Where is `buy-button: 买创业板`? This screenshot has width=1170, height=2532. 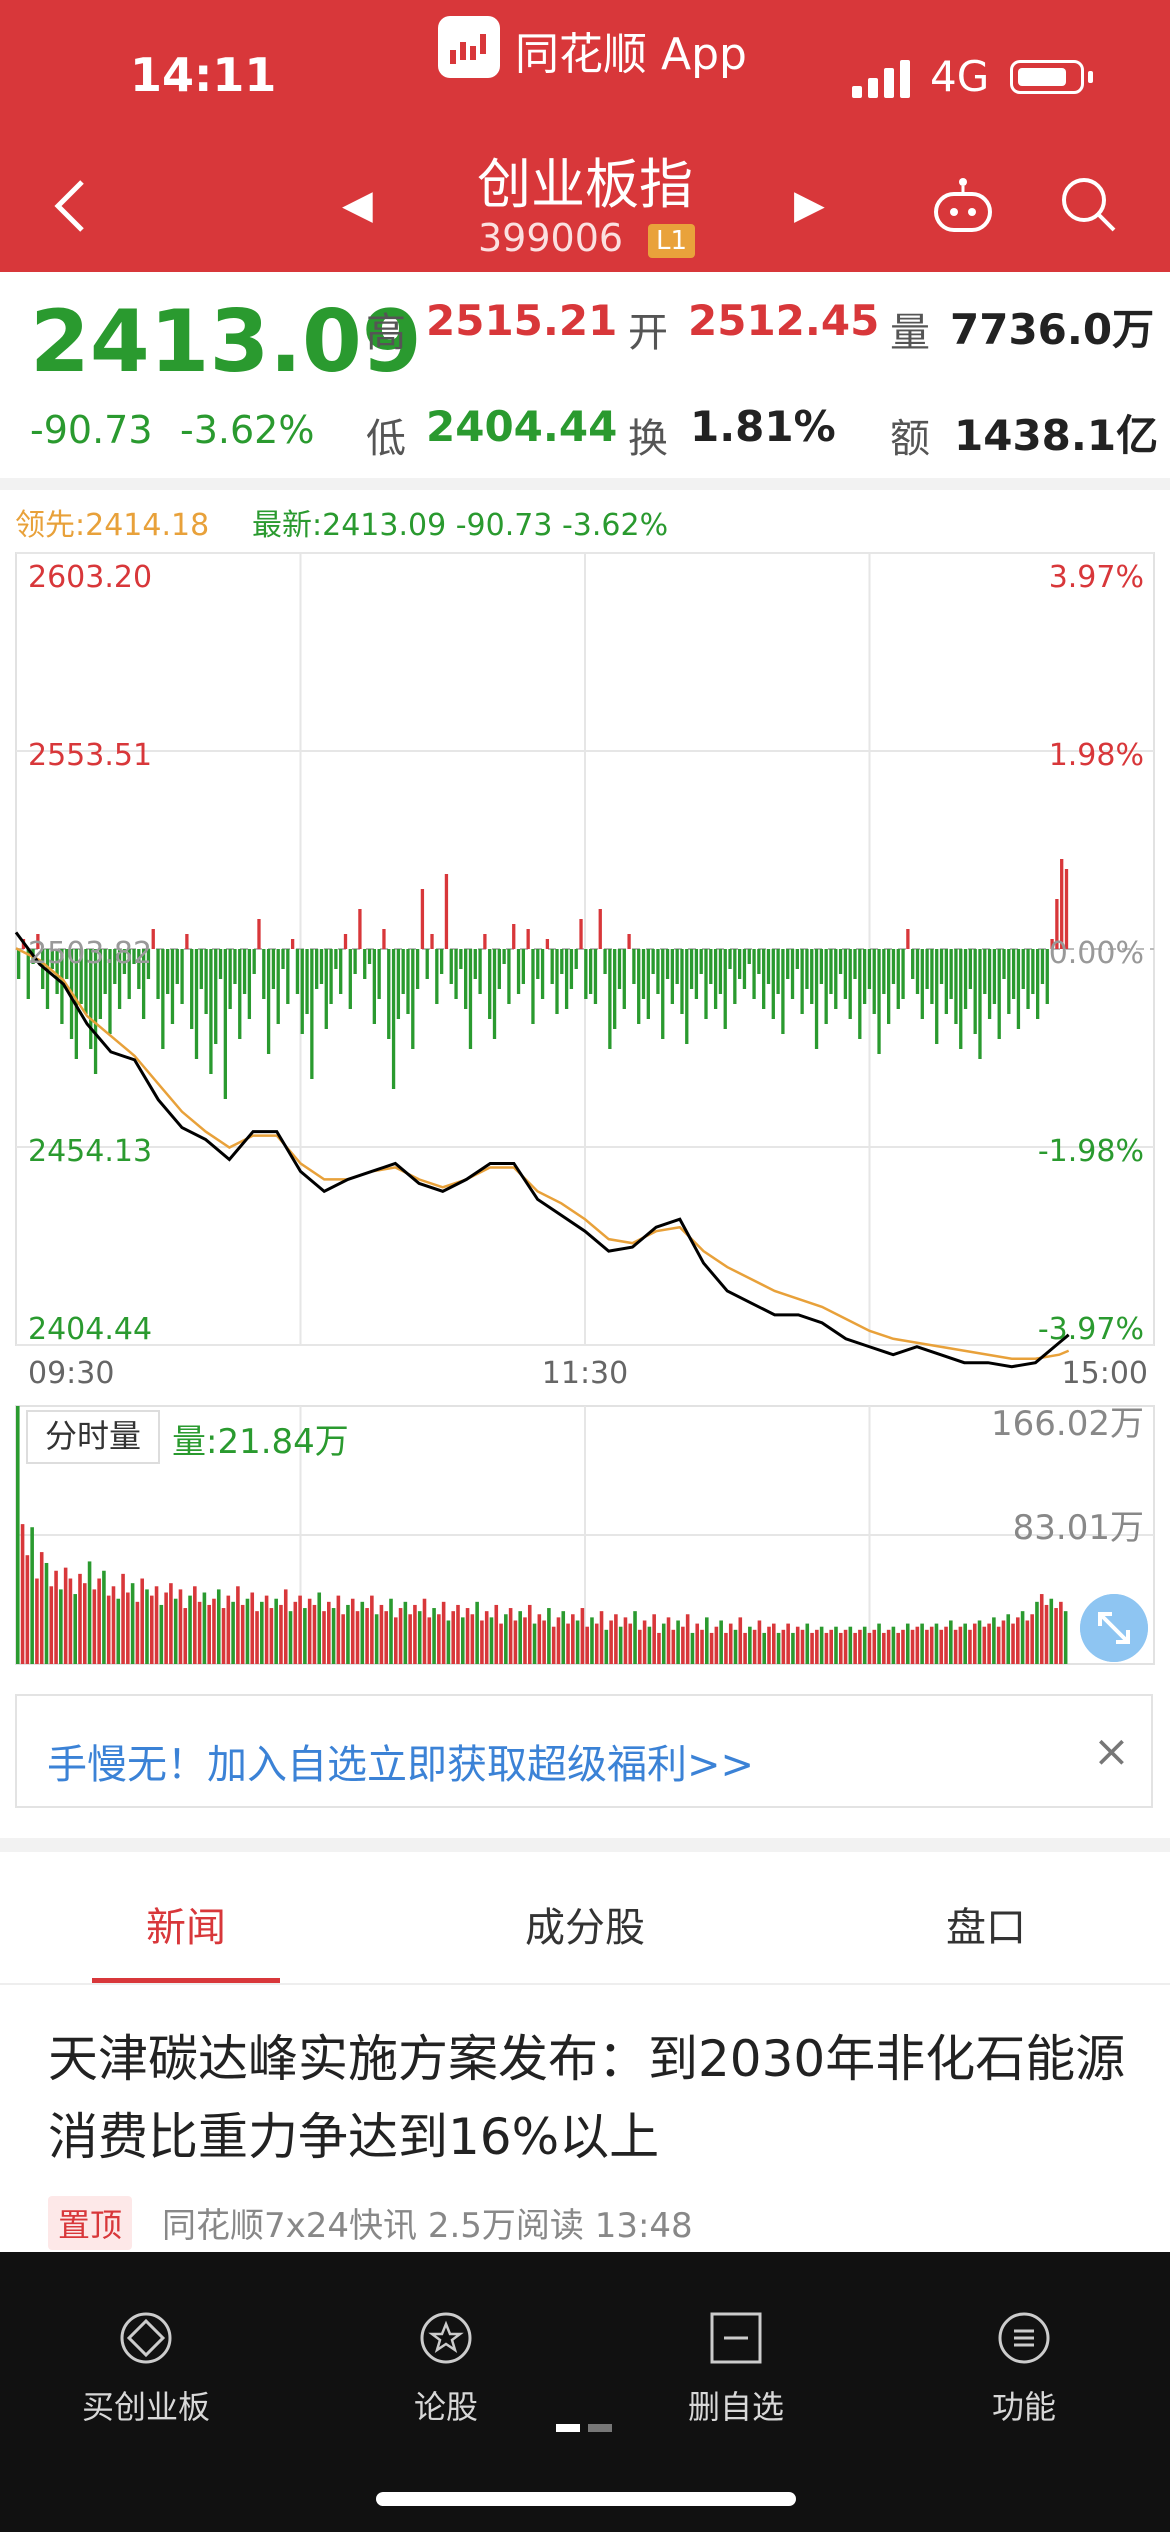 buy-button: 买创业板 is located at coordinates (146, 2369).